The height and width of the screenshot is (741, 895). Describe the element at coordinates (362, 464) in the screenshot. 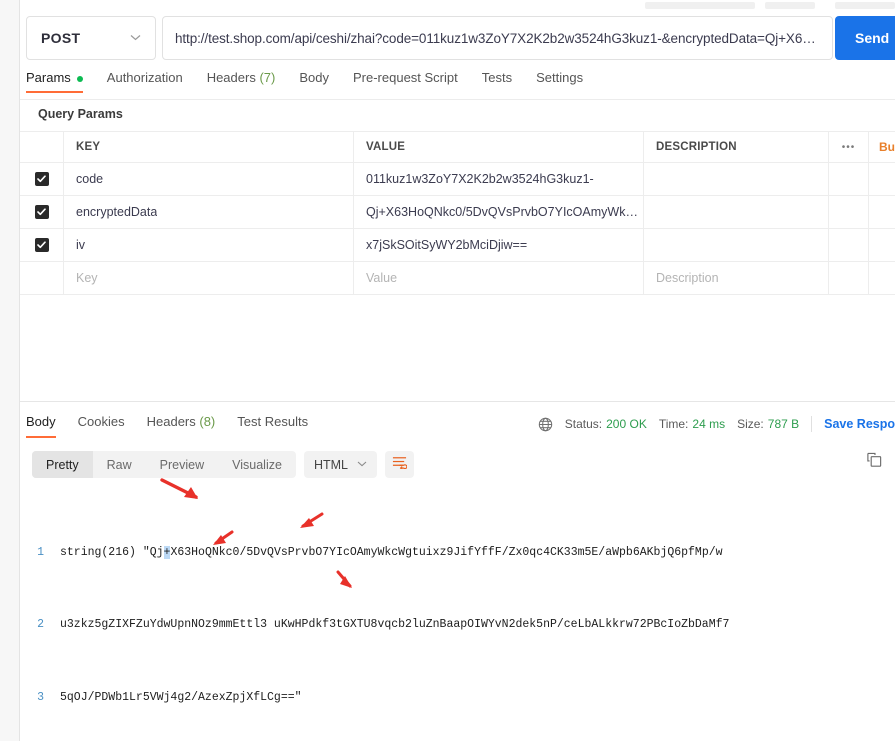

I see `chevron-down-icon` at that location.